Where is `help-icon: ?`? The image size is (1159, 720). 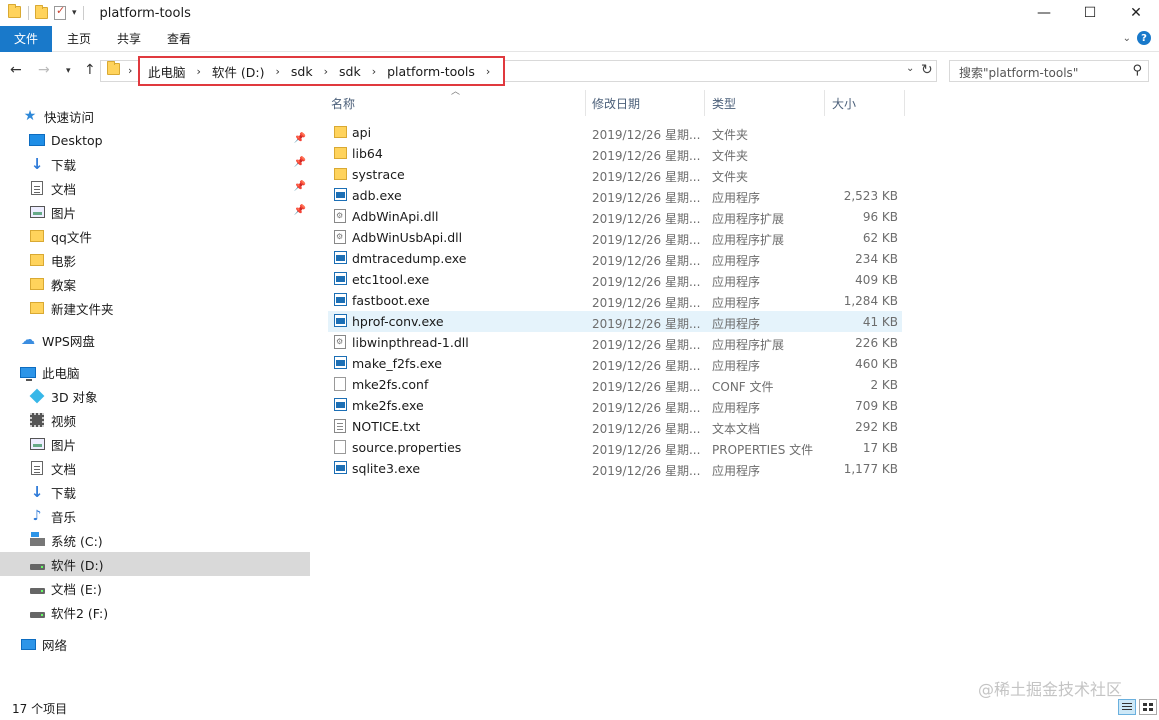 help-icon: ? is located at coordinates (1144, 38).